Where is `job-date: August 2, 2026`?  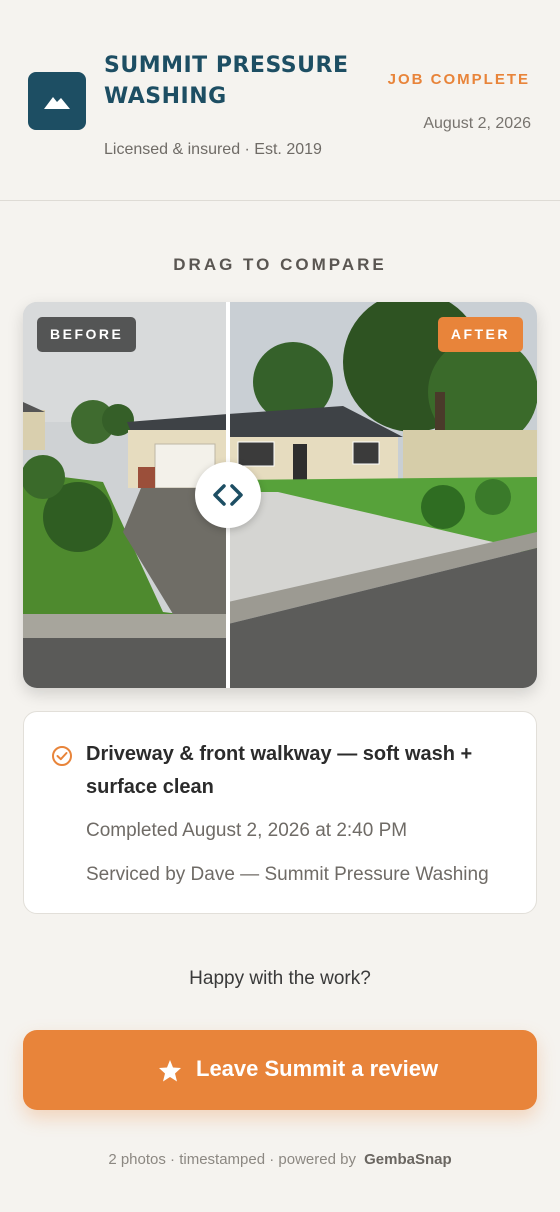 job-date: August 2, 2026 is located at coordinates (477, 123).